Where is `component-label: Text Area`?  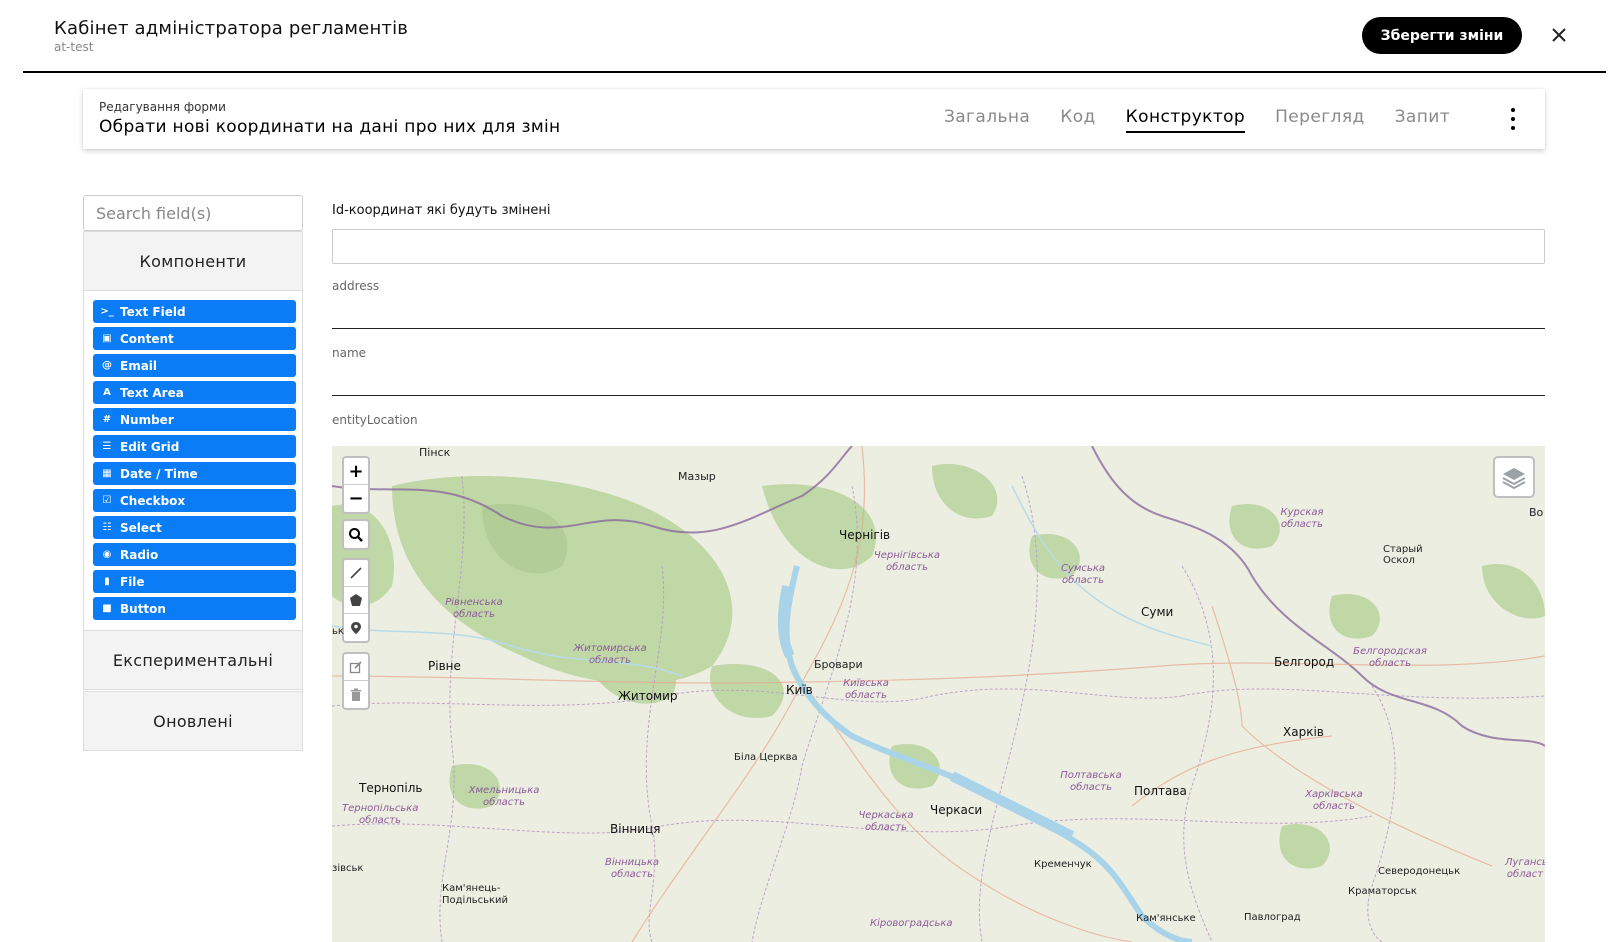
component-label: Text Area is located at coordinates (152, 392).